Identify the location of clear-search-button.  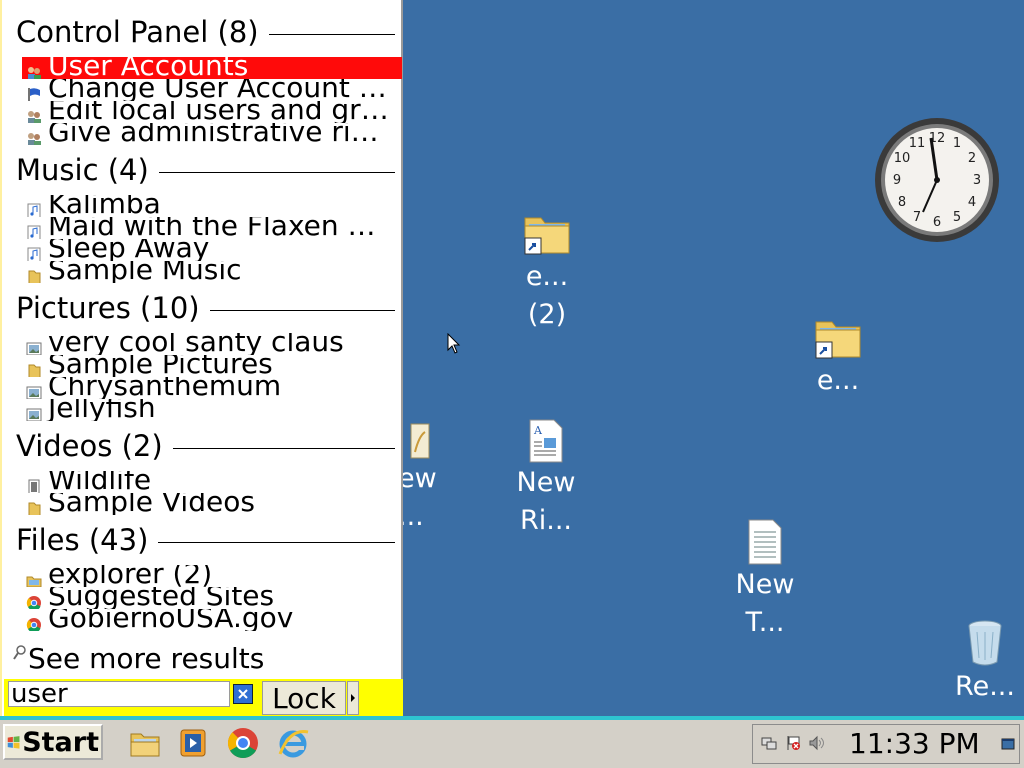
(243, 694).